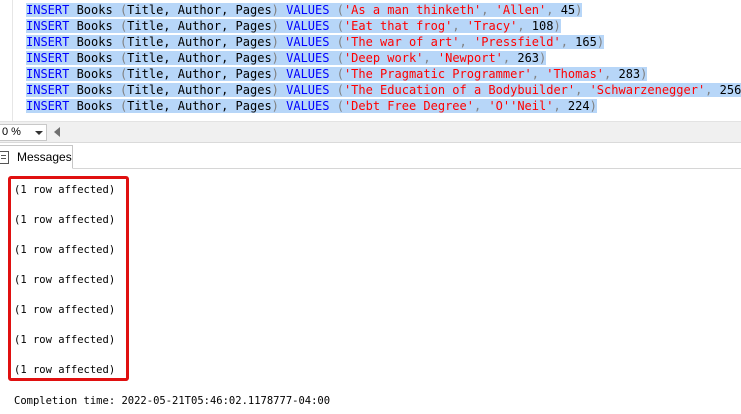 This screenshot has width=741, height=414. What do you see at coordinates (57, 132) in the screenshot?
I see `scroll-left-arrow-icon` at bounding box center [57, 132].